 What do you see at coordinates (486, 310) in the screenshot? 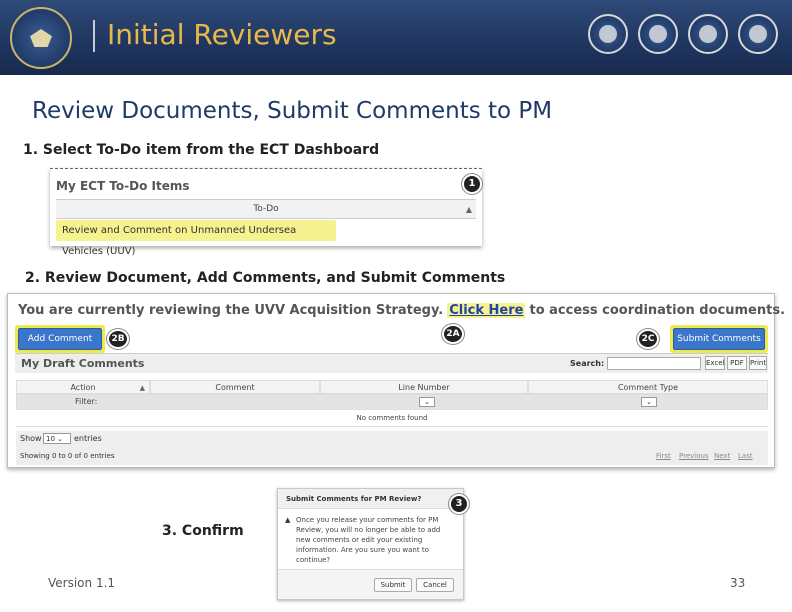
I see `click-here-link: Click Here` at bounding box center [486, 310].